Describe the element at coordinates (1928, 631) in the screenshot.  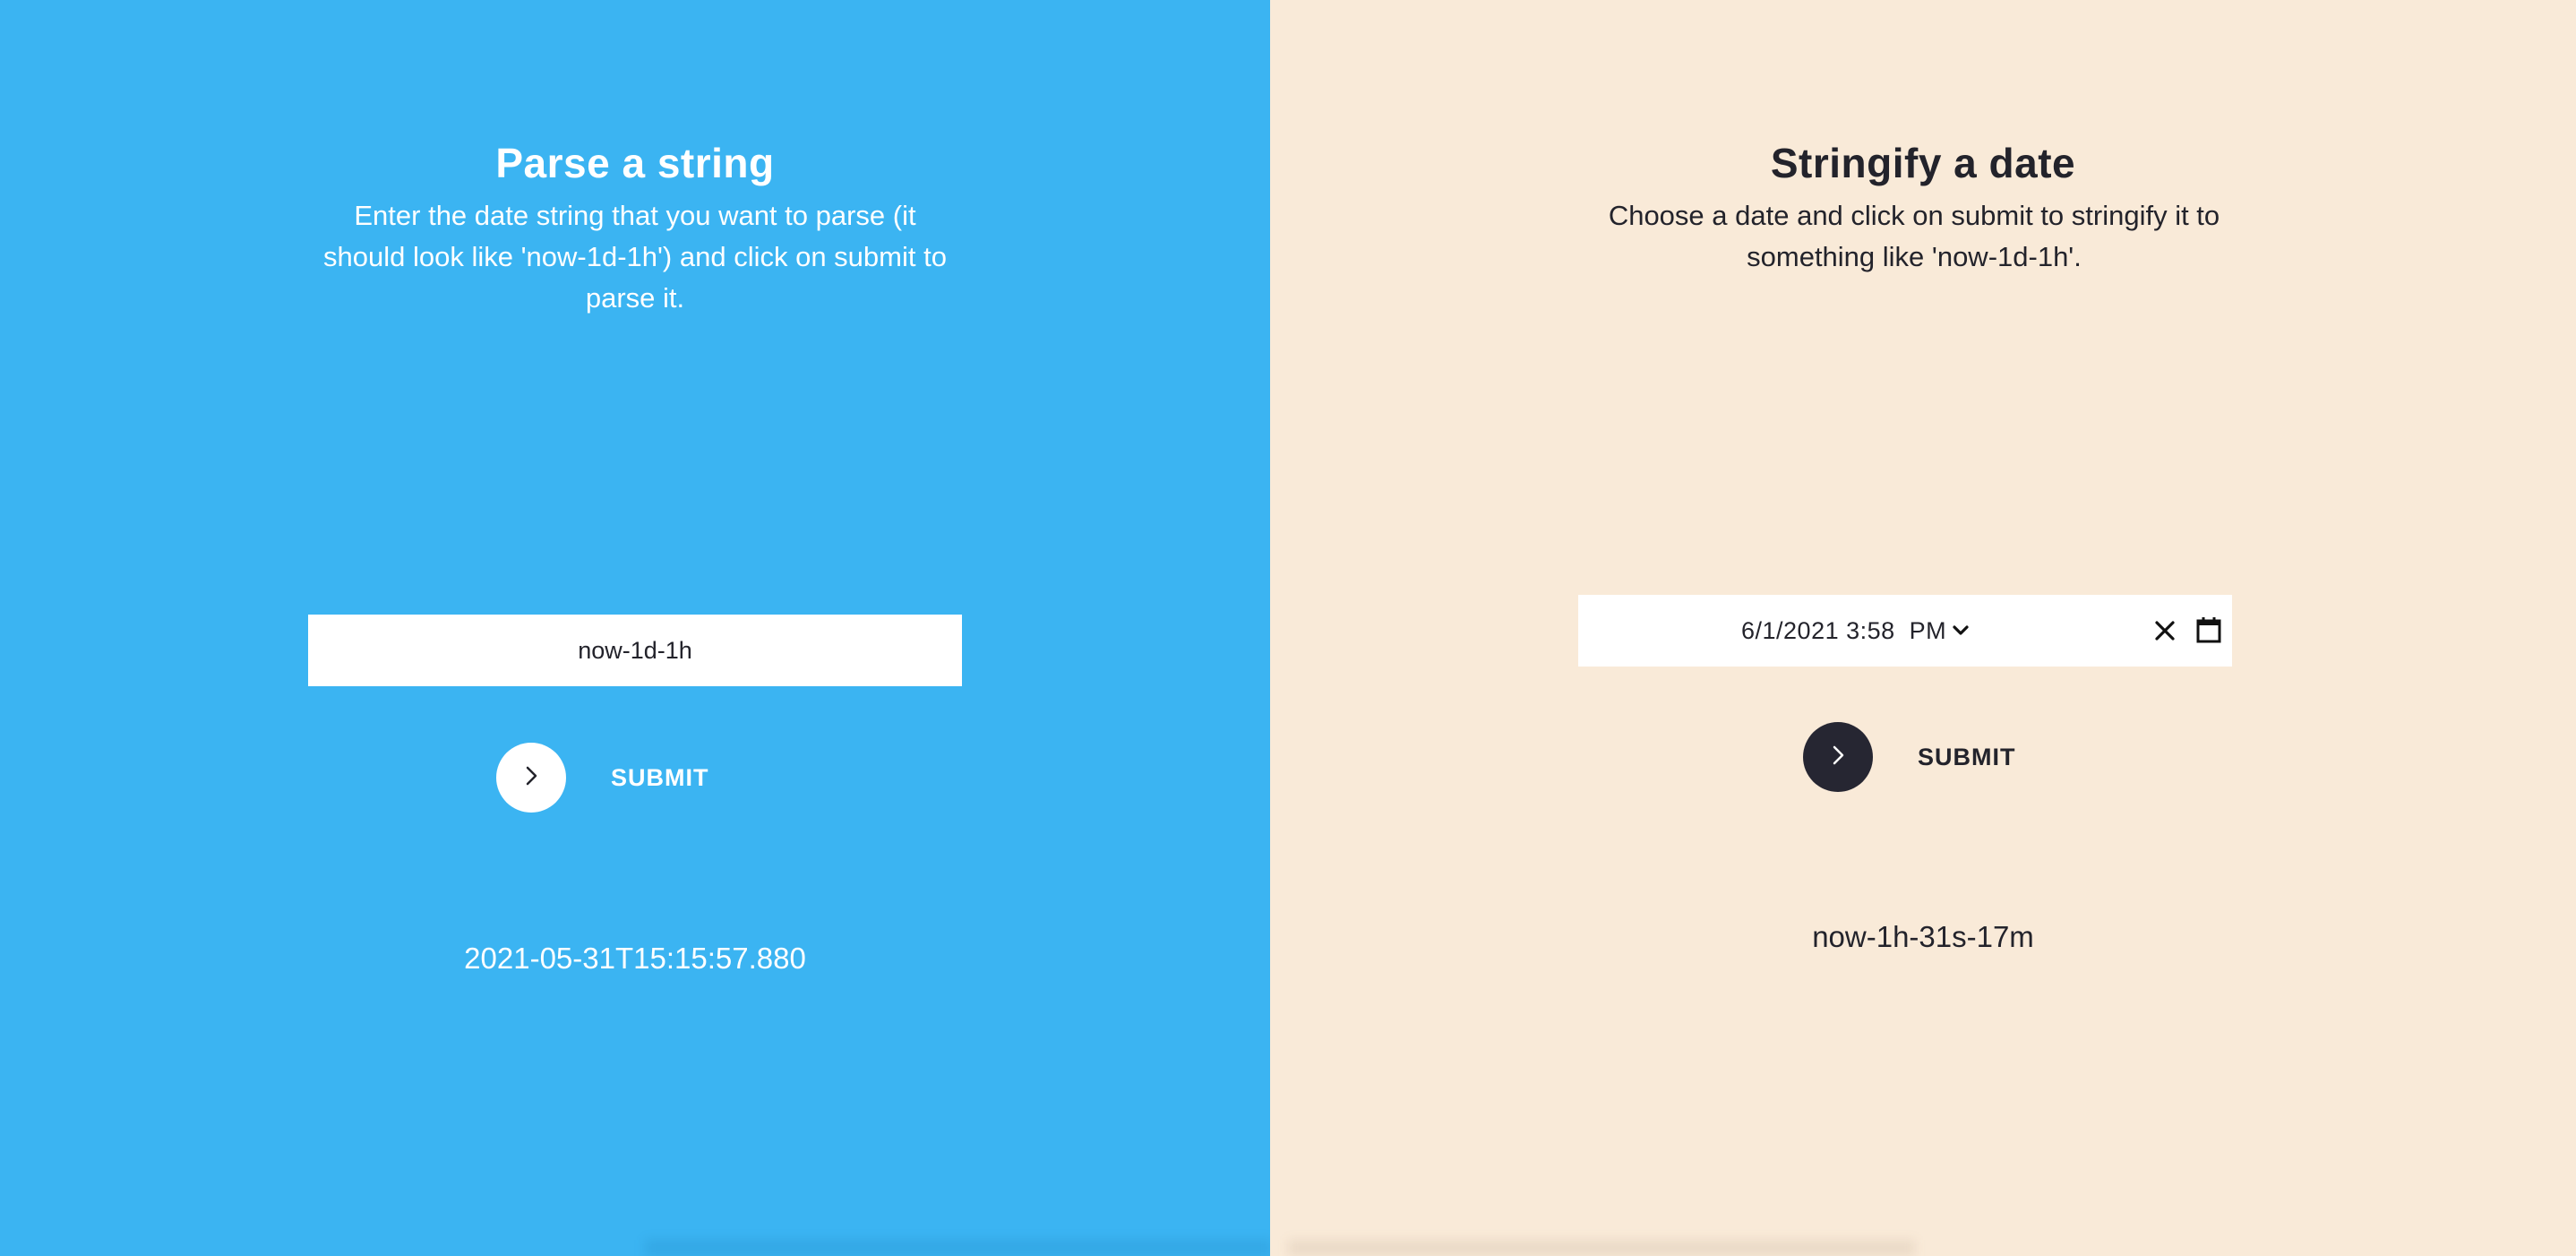
I see `datetime-ampm: PM` at that location.